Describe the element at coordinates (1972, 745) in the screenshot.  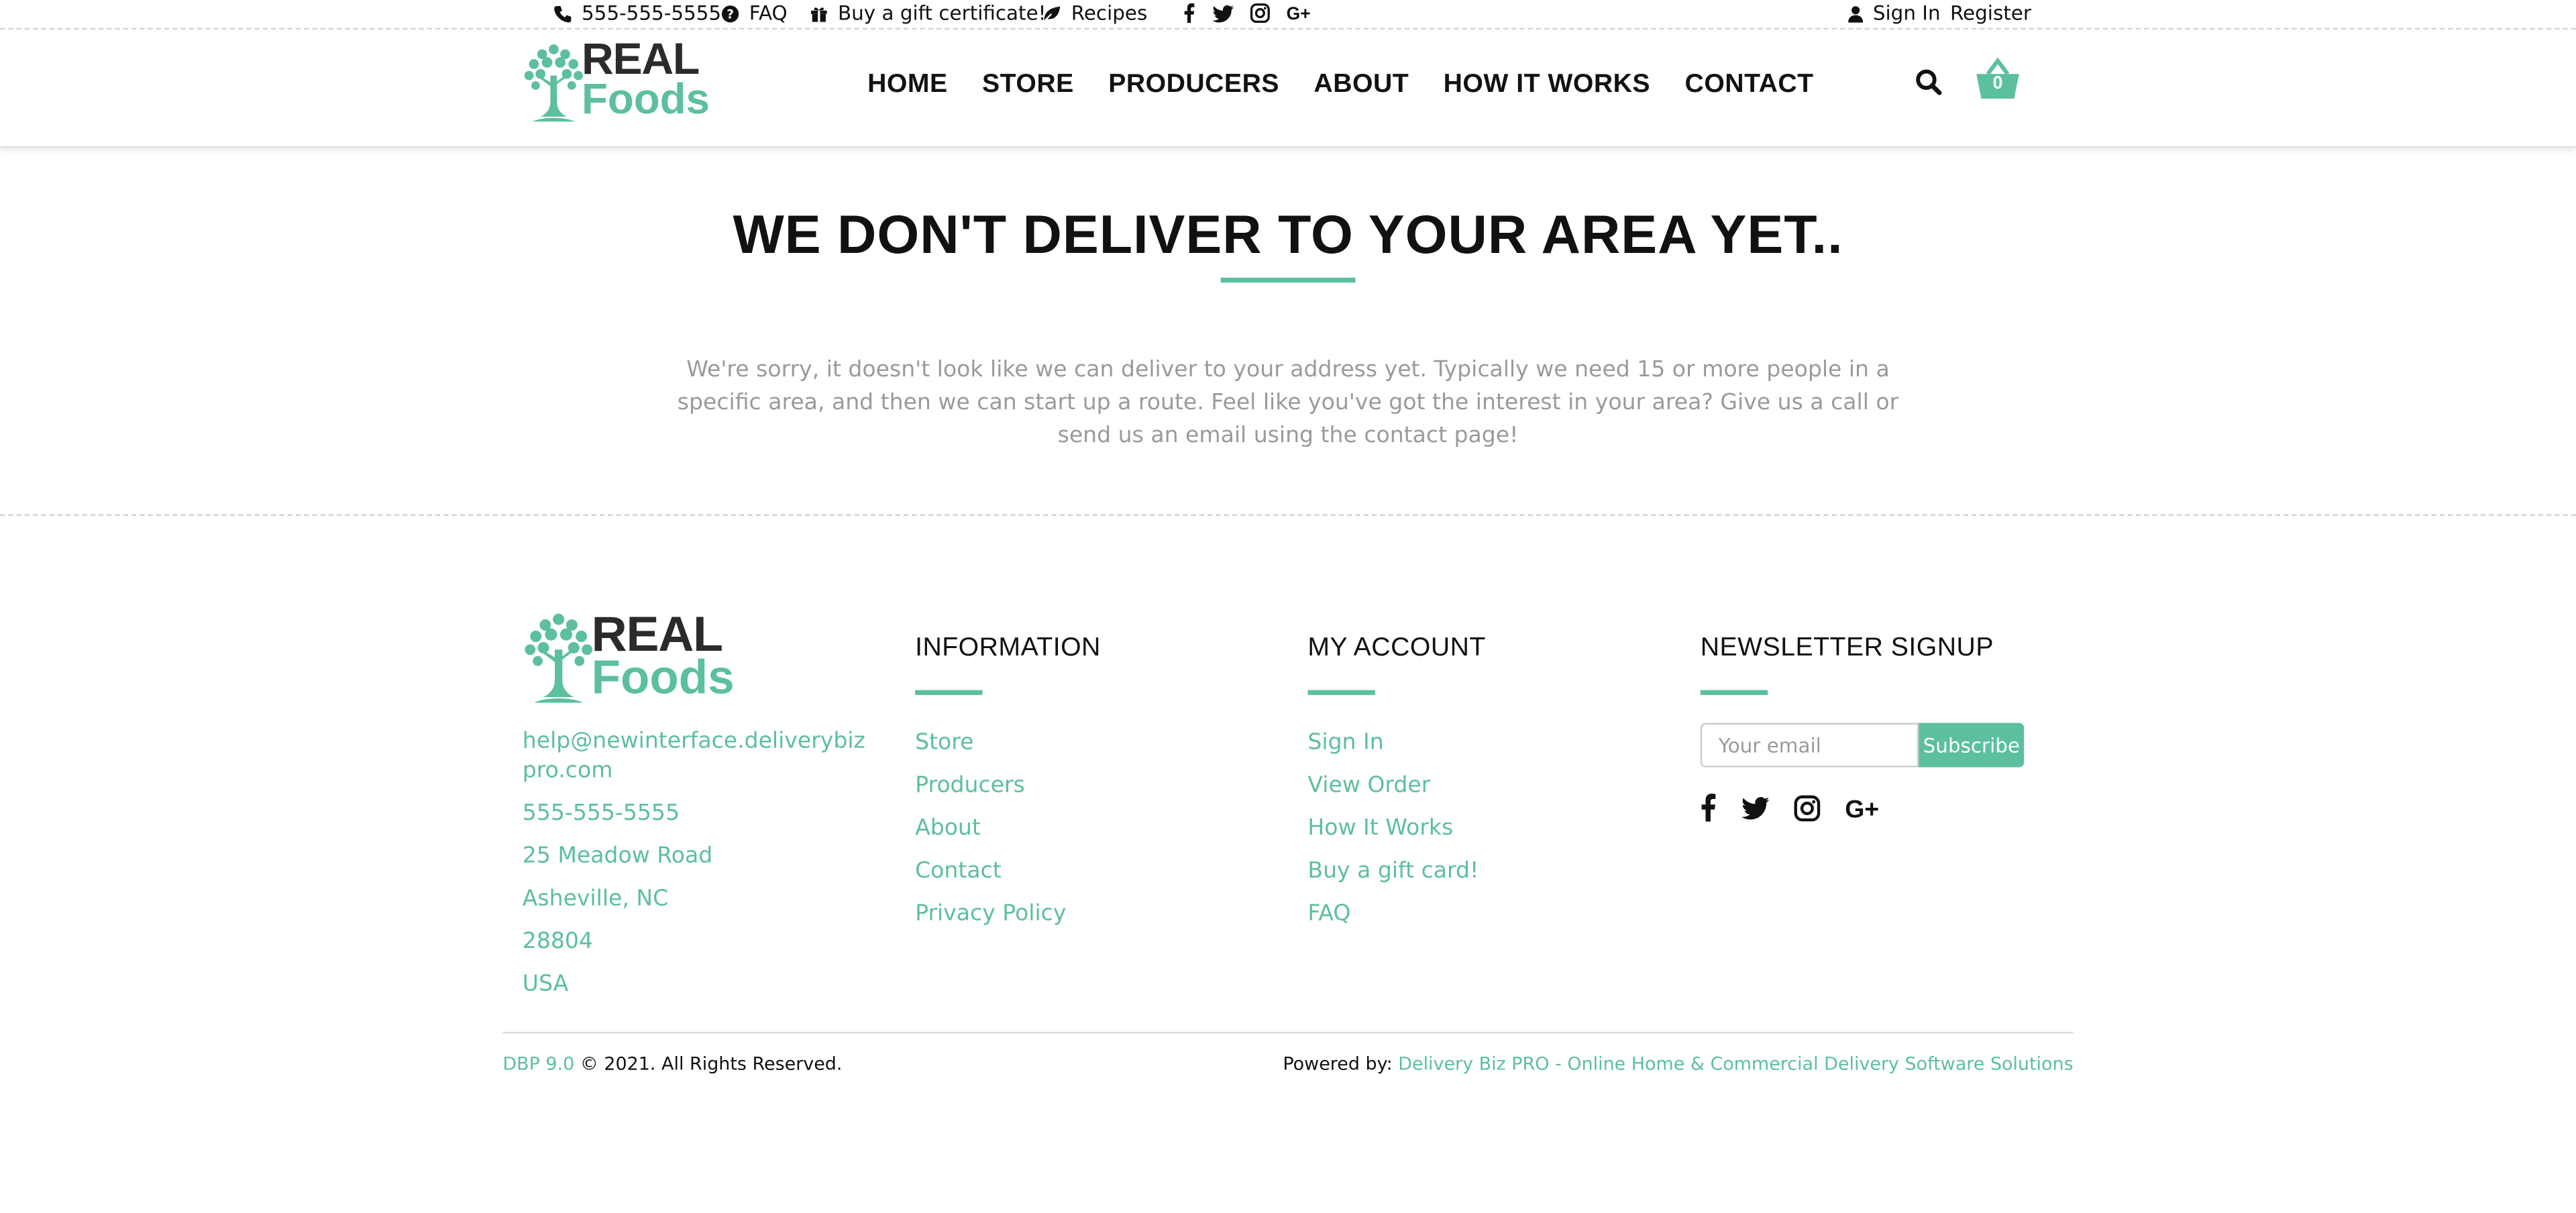
I see `subscribe-button: Subscribe` at that location.